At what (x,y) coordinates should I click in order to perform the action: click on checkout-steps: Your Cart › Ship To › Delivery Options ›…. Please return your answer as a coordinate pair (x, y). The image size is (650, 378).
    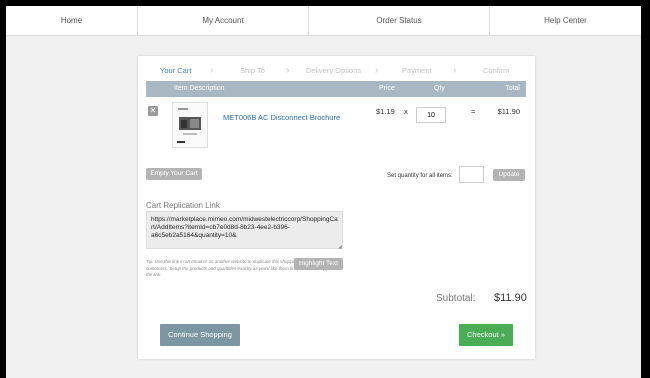
    Looking at the image, I should click on (336, 71).